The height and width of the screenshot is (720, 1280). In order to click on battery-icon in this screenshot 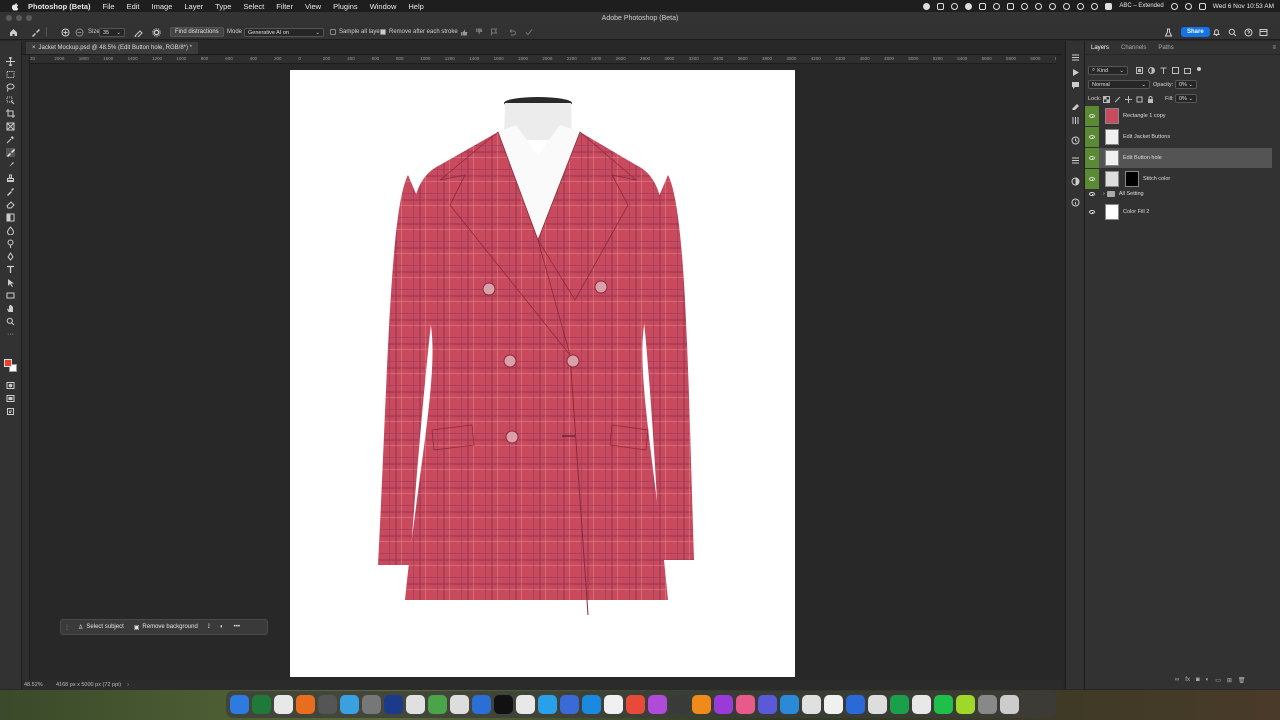, I will do `click(1081, 6)`.